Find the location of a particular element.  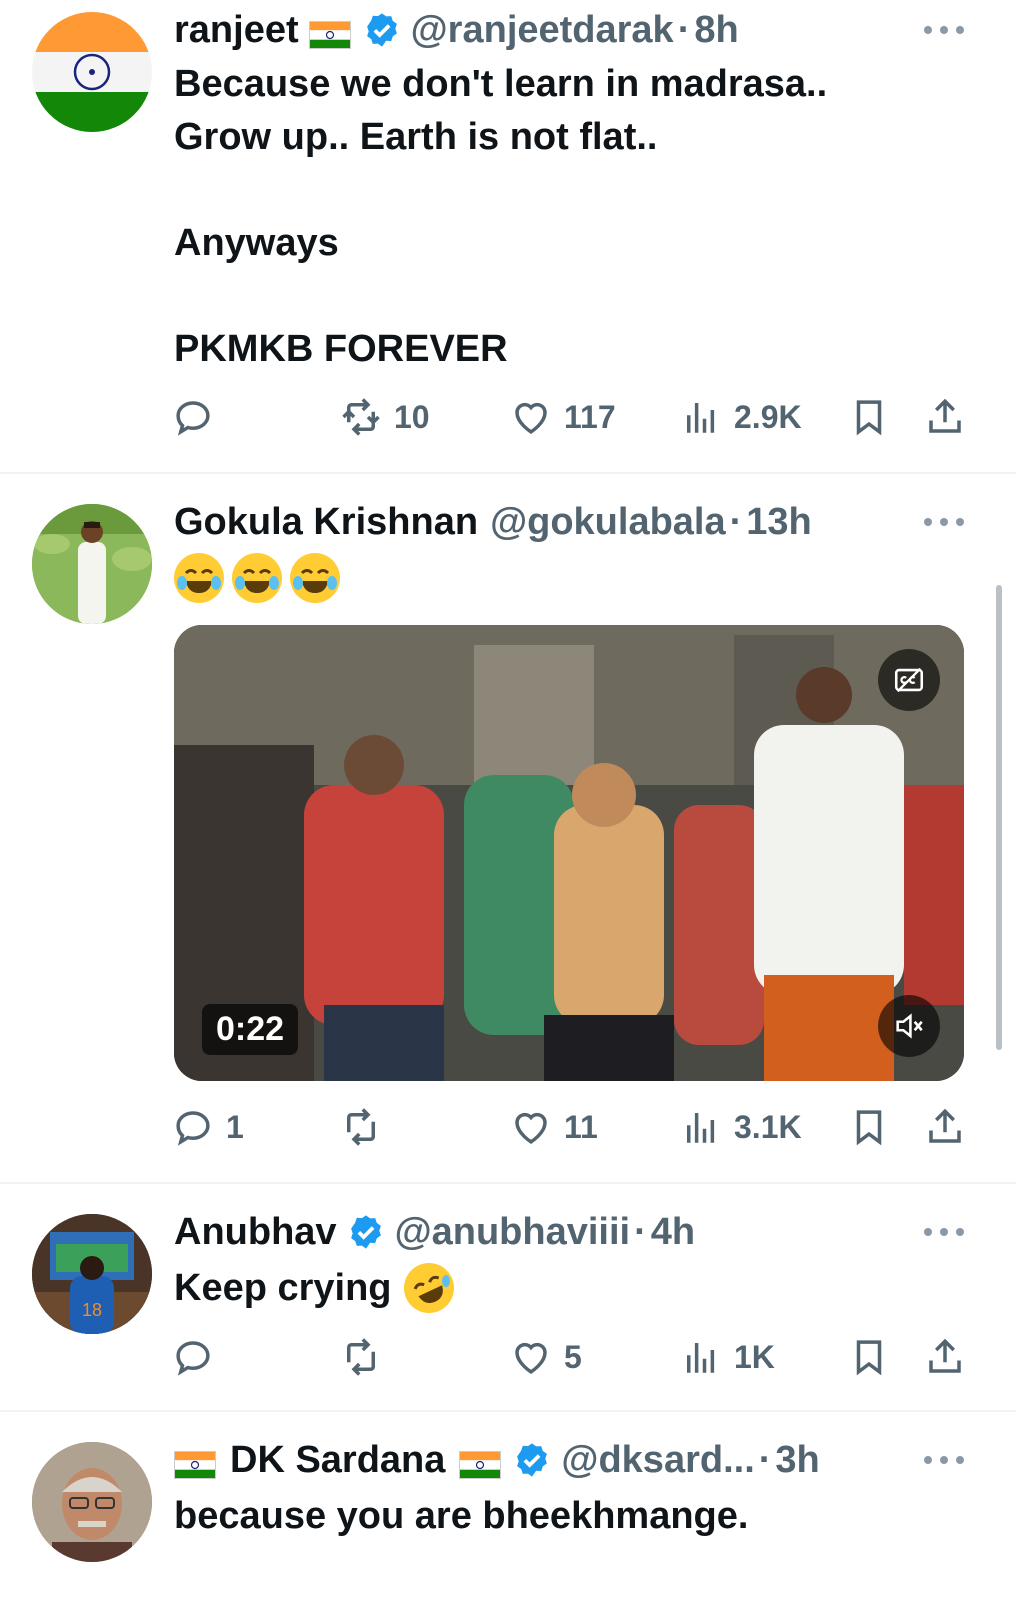

tweet-emoji-row is located at coordinates (261, 578).